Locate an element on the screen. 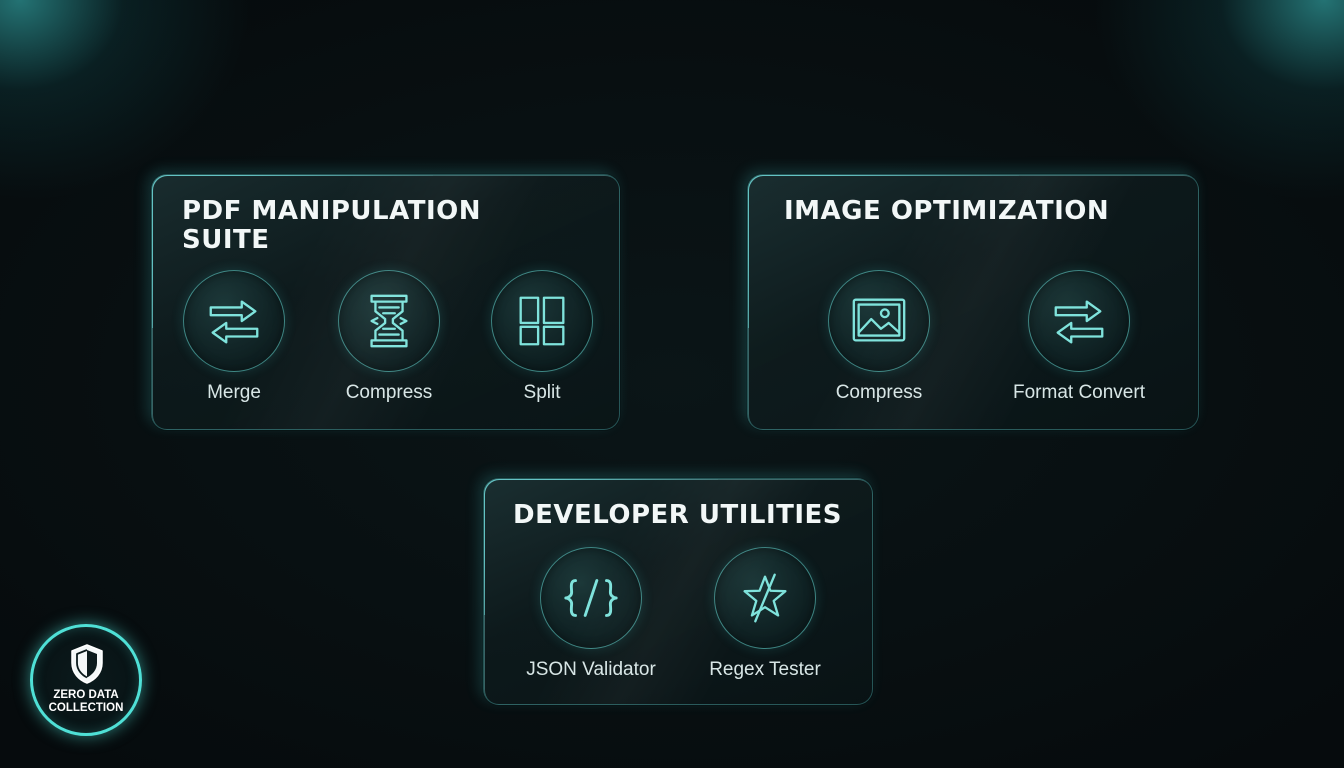 This screenshot has height=768, width=1344. tool-label: Split is located at coordinates (542, 392).